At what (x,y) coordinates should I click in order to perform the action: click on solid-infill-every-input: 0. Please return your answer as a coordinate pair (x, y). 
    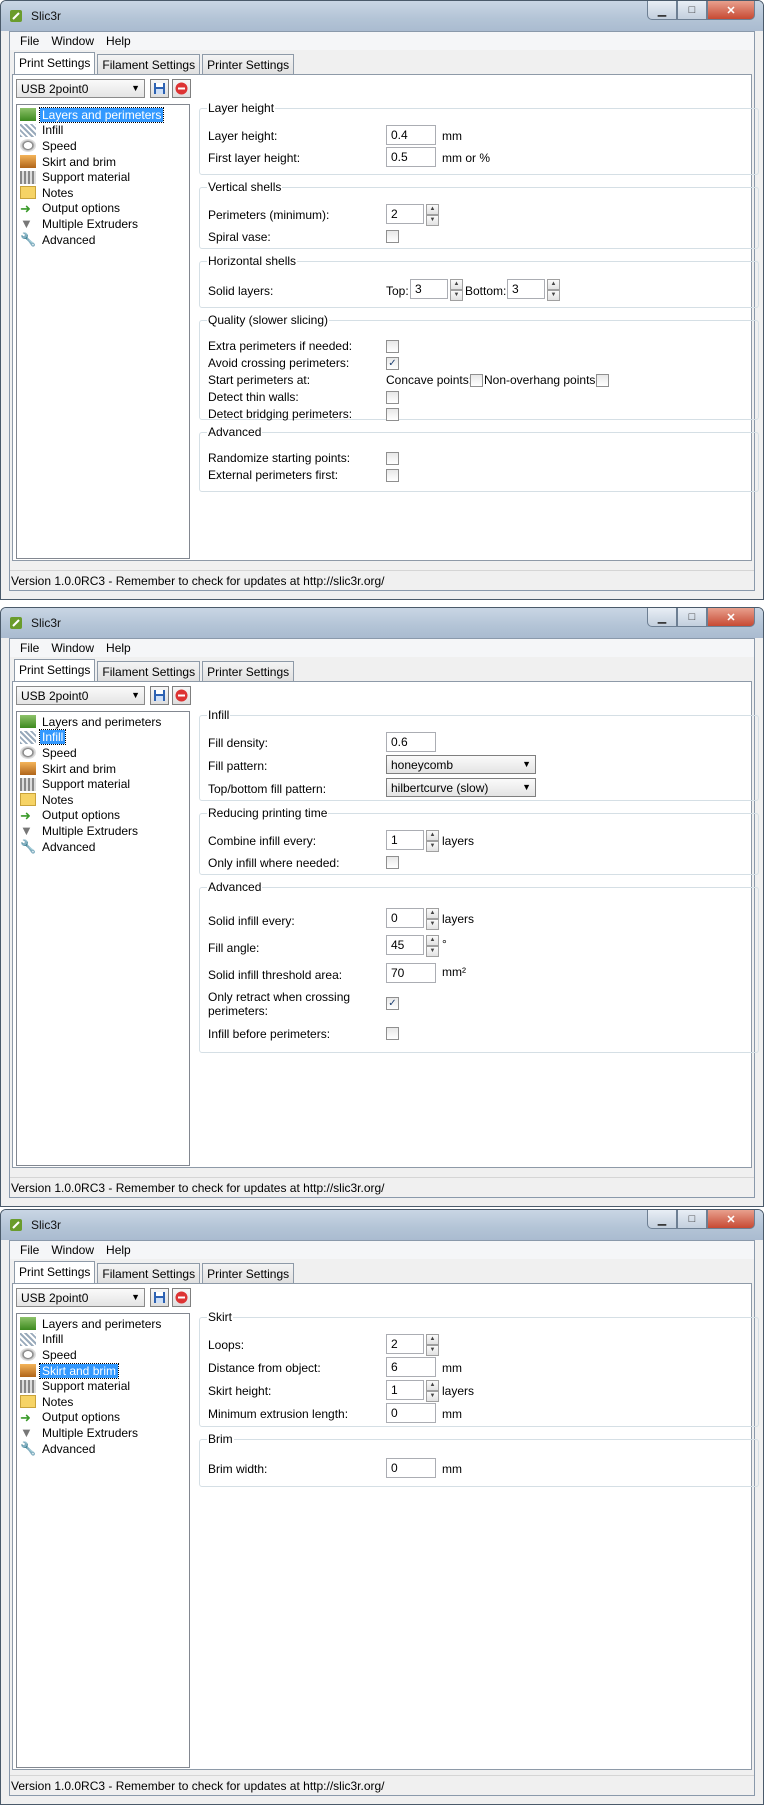
    Looking at the image, I should click on (405, 918).